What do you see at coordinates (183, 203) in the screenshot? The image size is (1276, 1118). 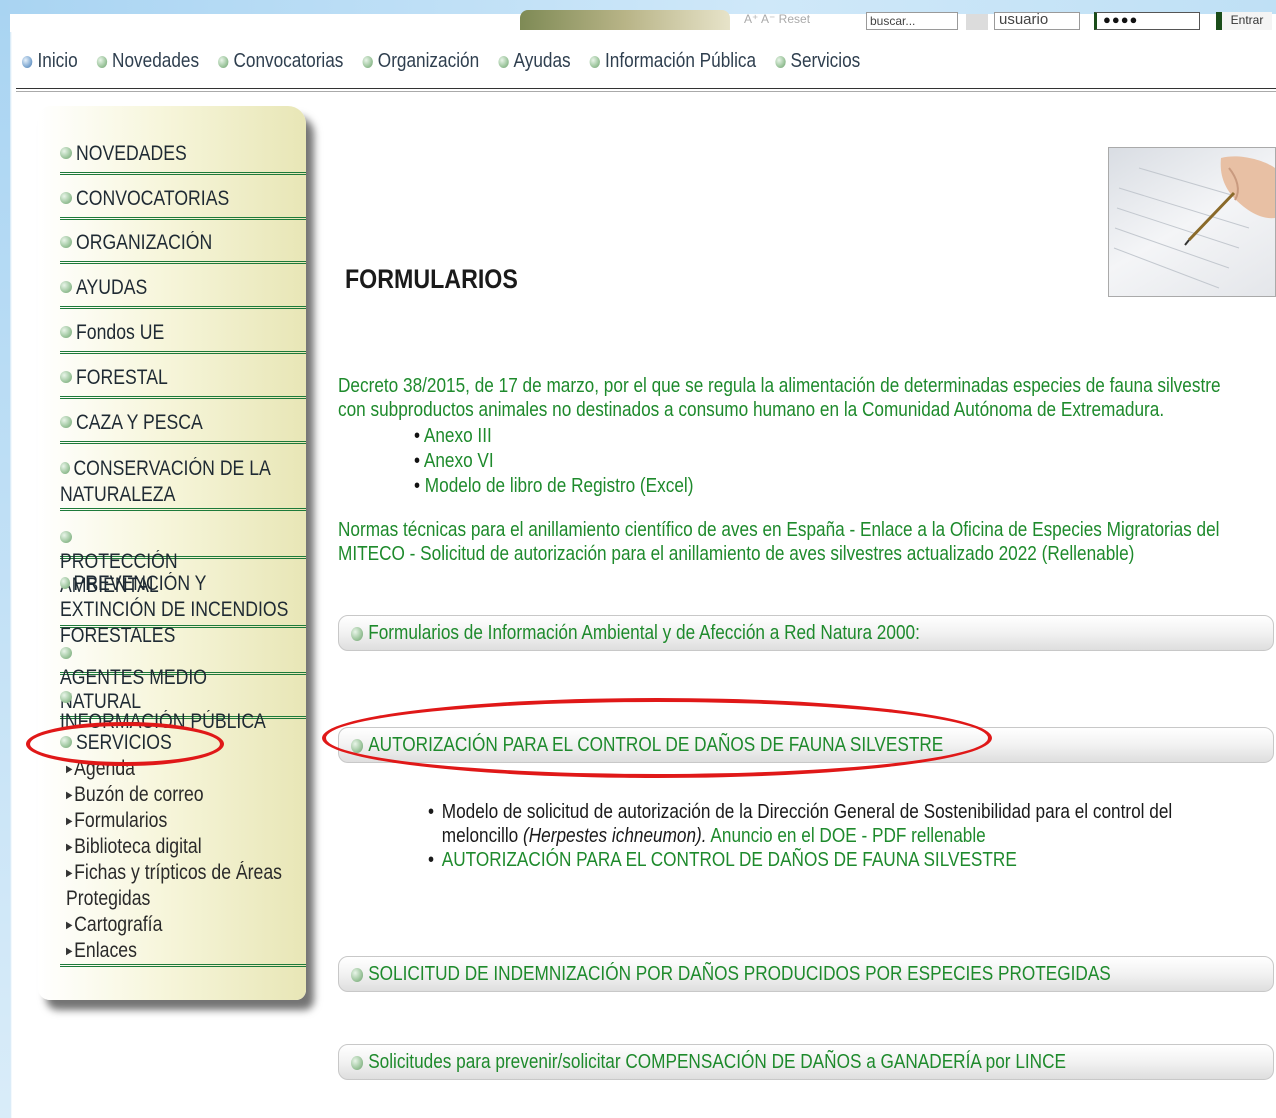 I see `sidebar-item-convocatorias: CONVOCATORIAS` at bounding box center [183, 203].